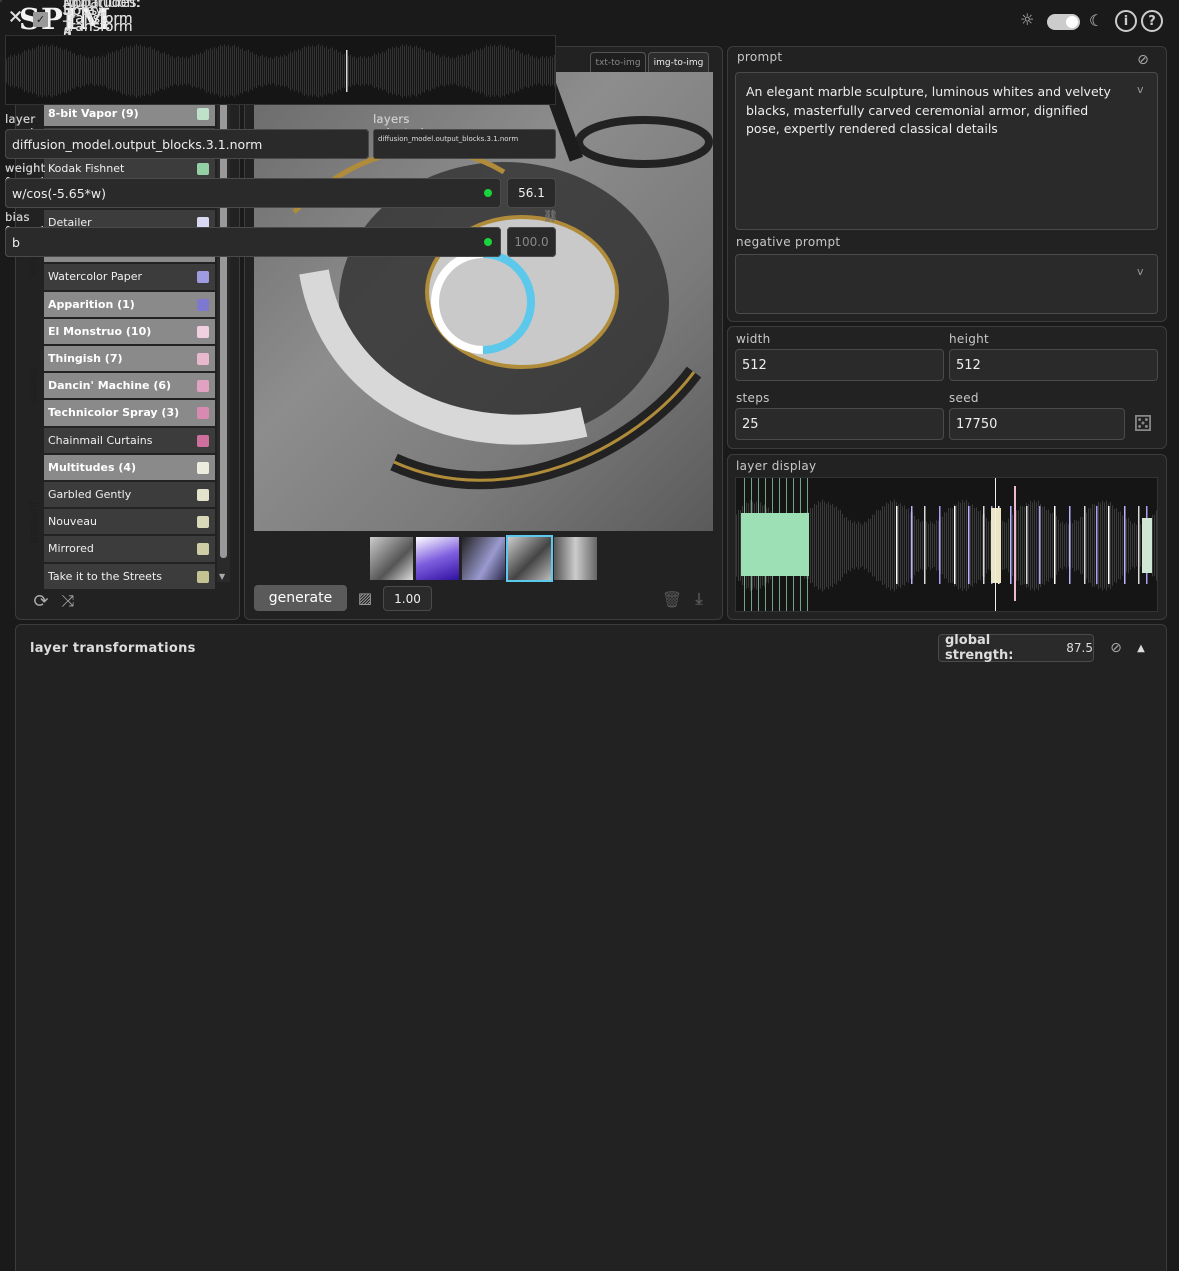 Image resolution: width=1179 pixels, height=1271 pixels. Describe the element at coordinates (85, 359) in the screenshot. I see `preset-item-label: Thingish (7)` at that location.